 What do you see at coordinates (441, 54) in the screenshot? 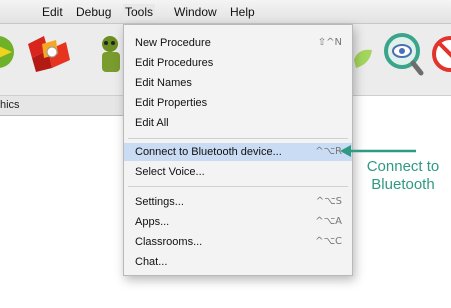
I see `toolbar-stop-icon` at bounding box center [441, 54].